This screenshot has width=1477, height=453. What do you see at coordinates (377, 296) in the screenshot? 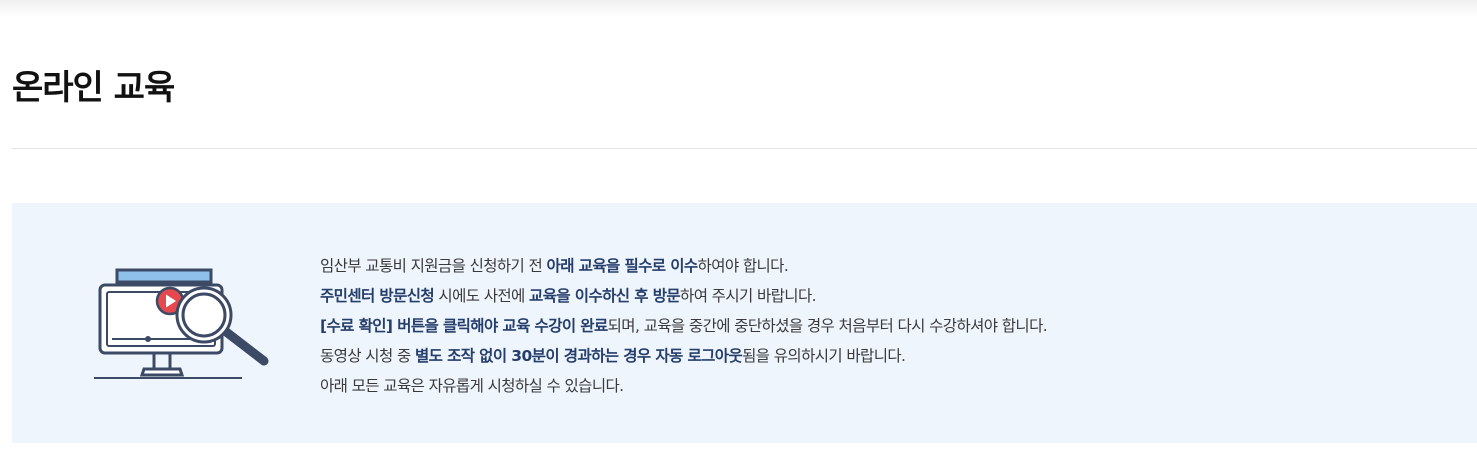
I see `notice-emphasis: 주민센터 방문신청` at bounding box center [377, 296].